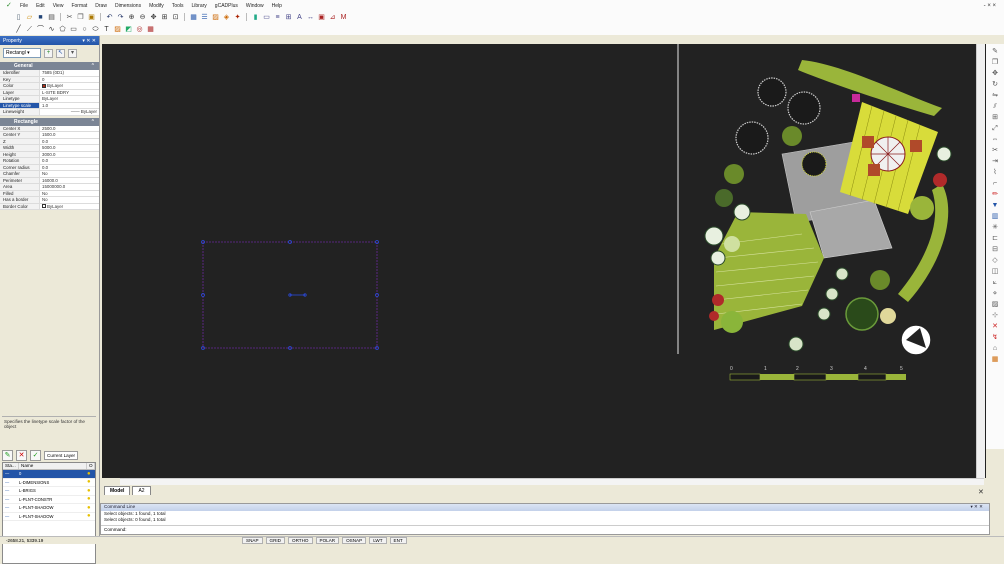 The width and height of the screenshot is (1004, 564). I want to click on menu-file: File, so click(24, 6).